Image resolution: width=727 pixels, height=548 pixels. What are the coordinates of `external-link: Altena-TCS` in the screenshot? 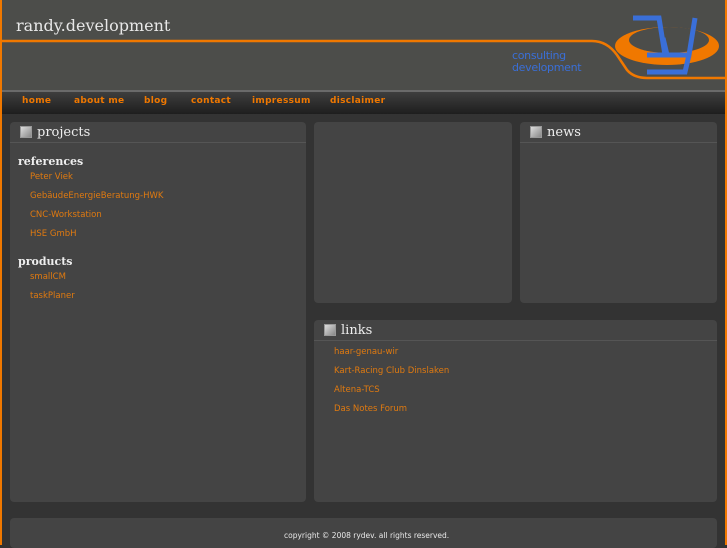 It's located at (525, 390).